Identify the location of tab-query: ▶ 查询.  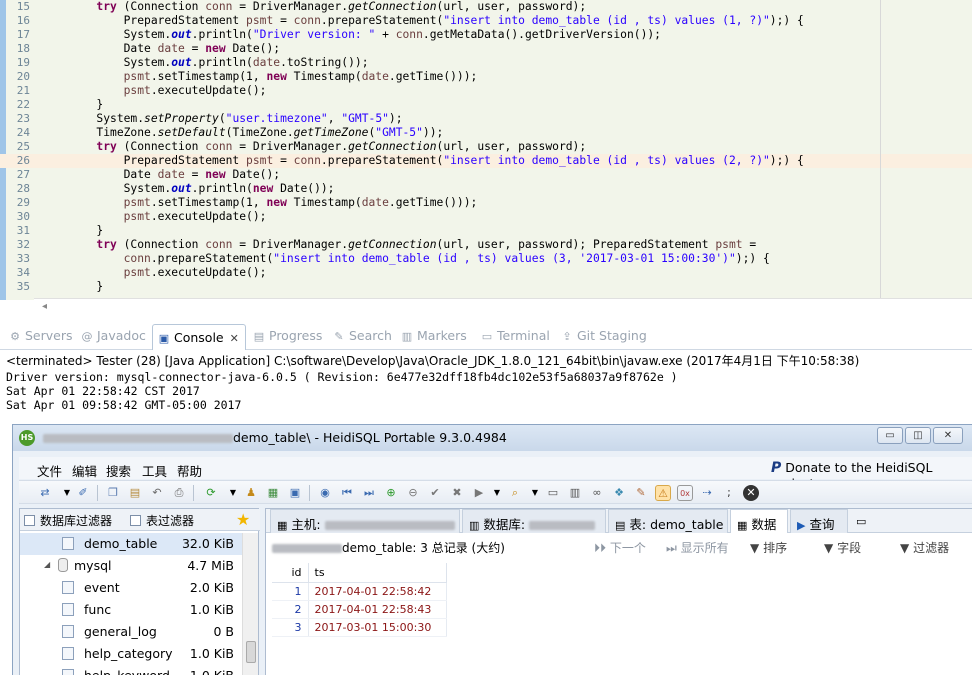
(819, 521).